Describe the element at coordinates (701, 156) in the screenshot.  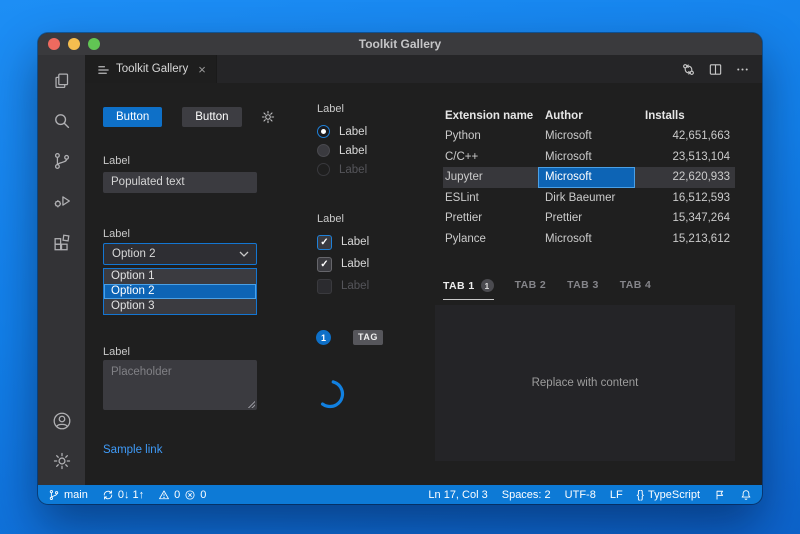
I see `cell-installs: 23,513,104` at that location.